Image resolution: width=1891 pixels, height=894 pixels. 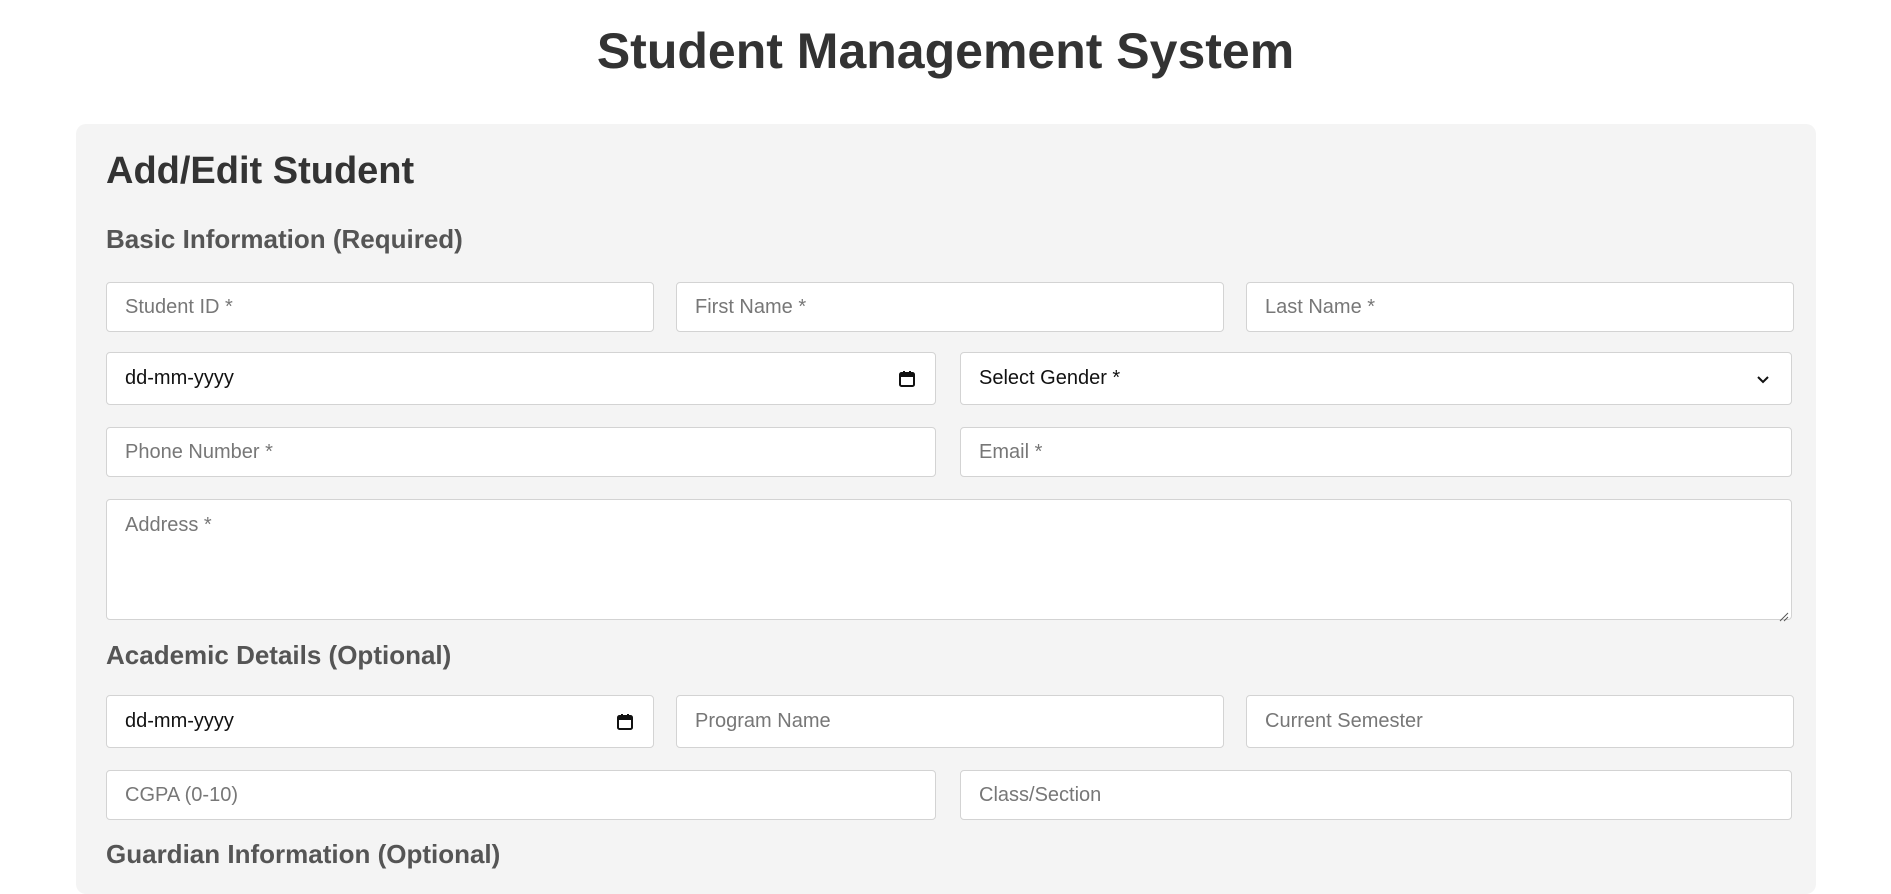 I want to click on page-title: Student Management System, so click(x=945, y=51).